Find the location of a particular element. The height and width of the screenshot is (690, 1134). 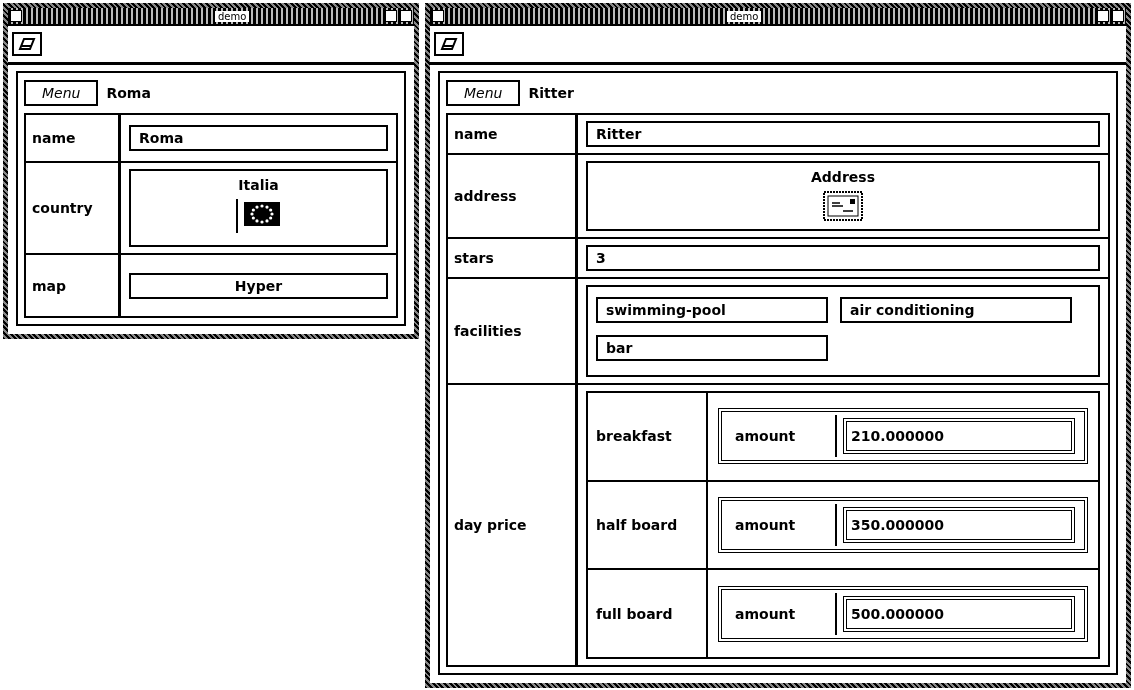

object-name: Address is located at coordinates (843, 177).